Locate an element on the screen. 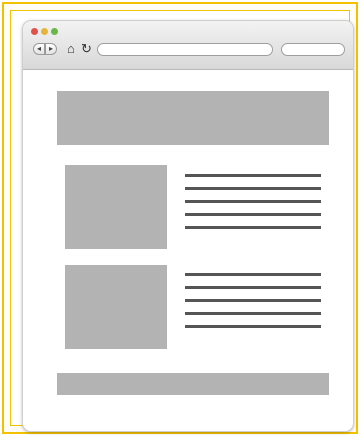 This screenshot has height=440, width=364. forward-button: ▸ is located at coordinates (51, 49).